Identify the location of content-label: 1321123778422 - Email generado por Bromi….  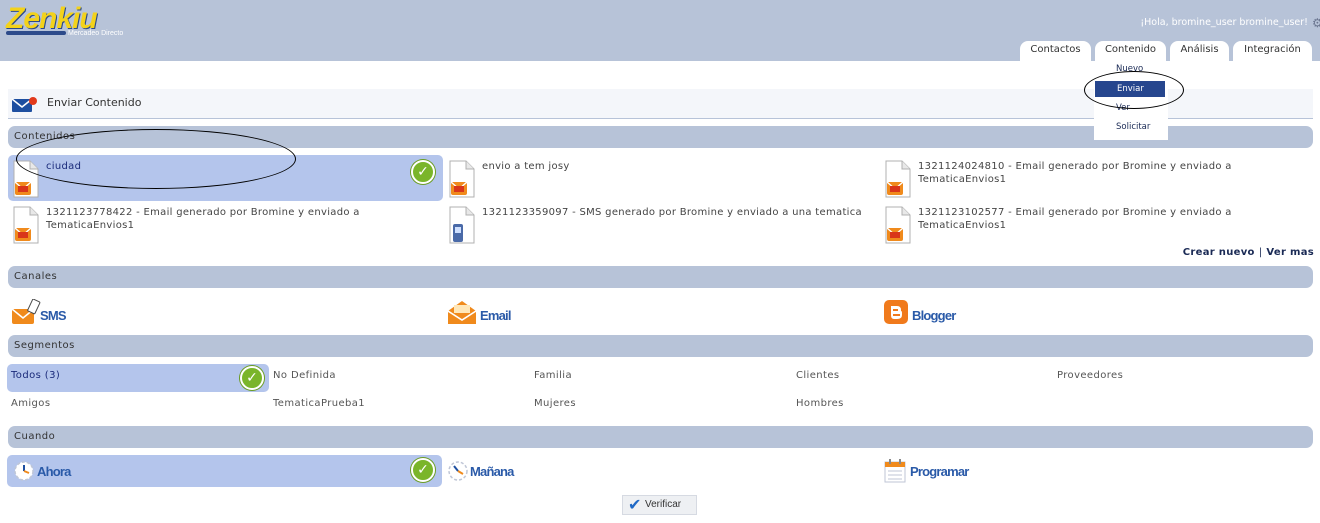
(203, 219).